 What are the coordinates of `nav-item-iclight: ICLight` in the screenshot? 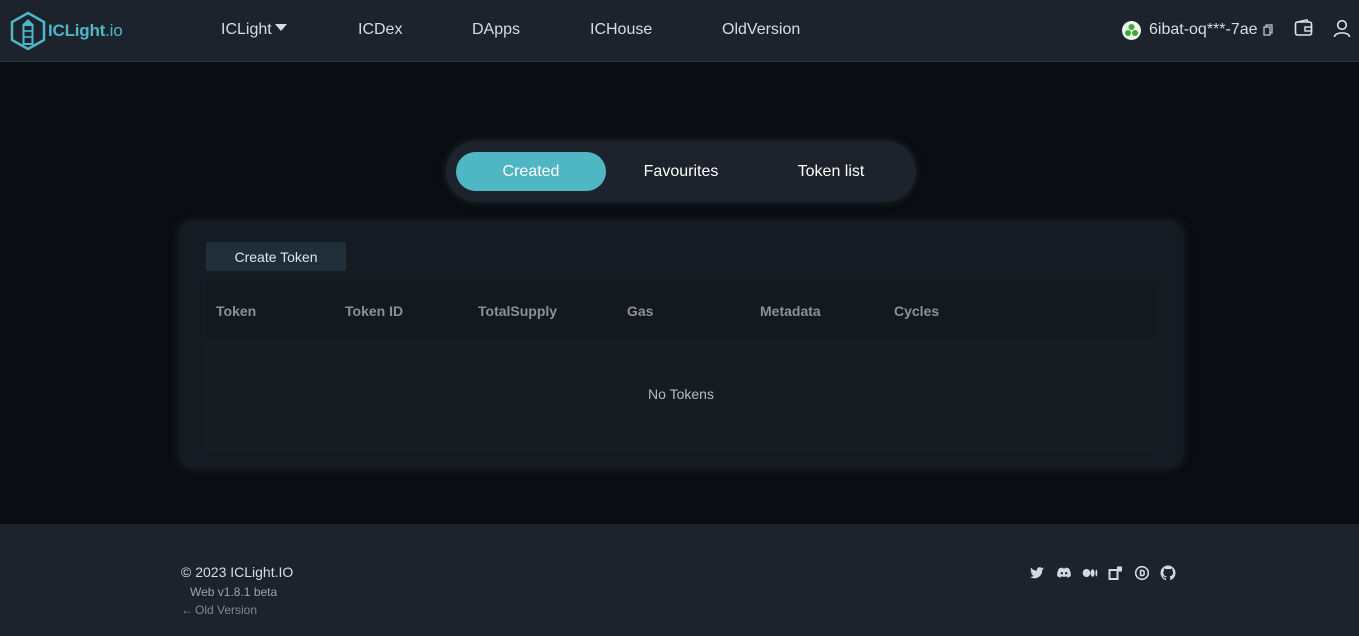 It's located at (254, 30).